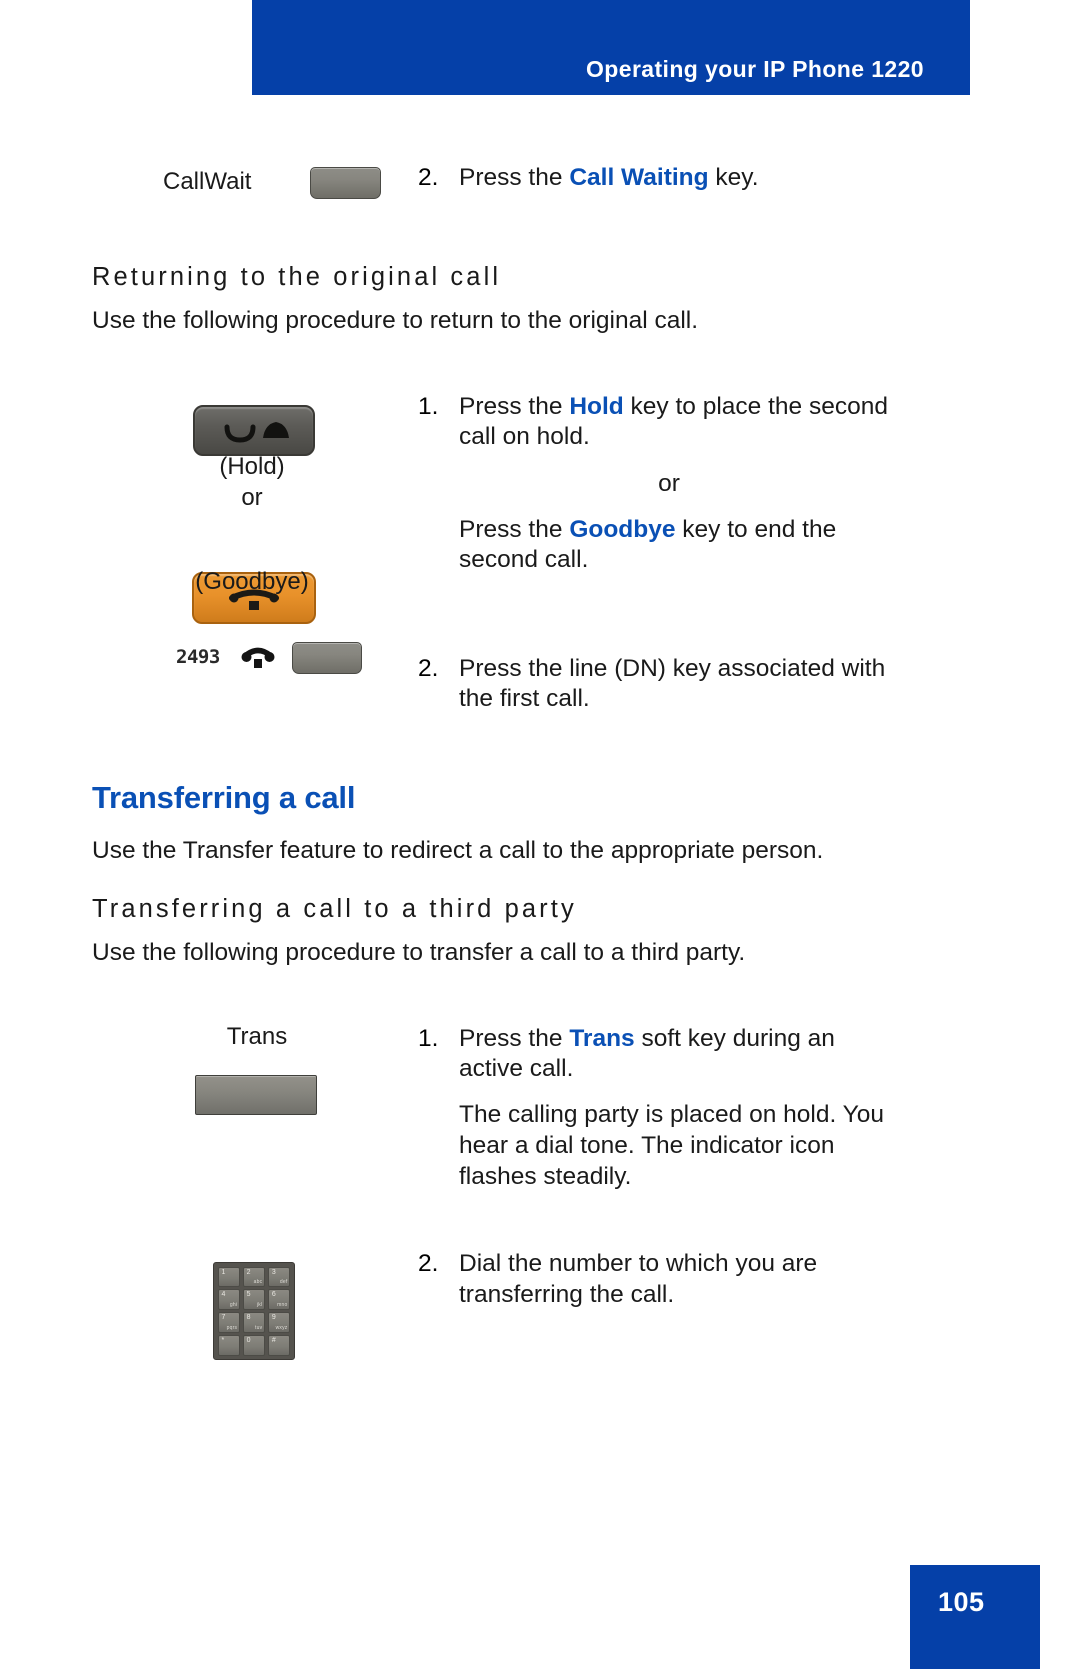 The height and width of the screenshot is (1669, 1080). Describe the element at coordinates (254, 1322) in the screenshot. I see `keypad-key: 8 tuv` at that location.